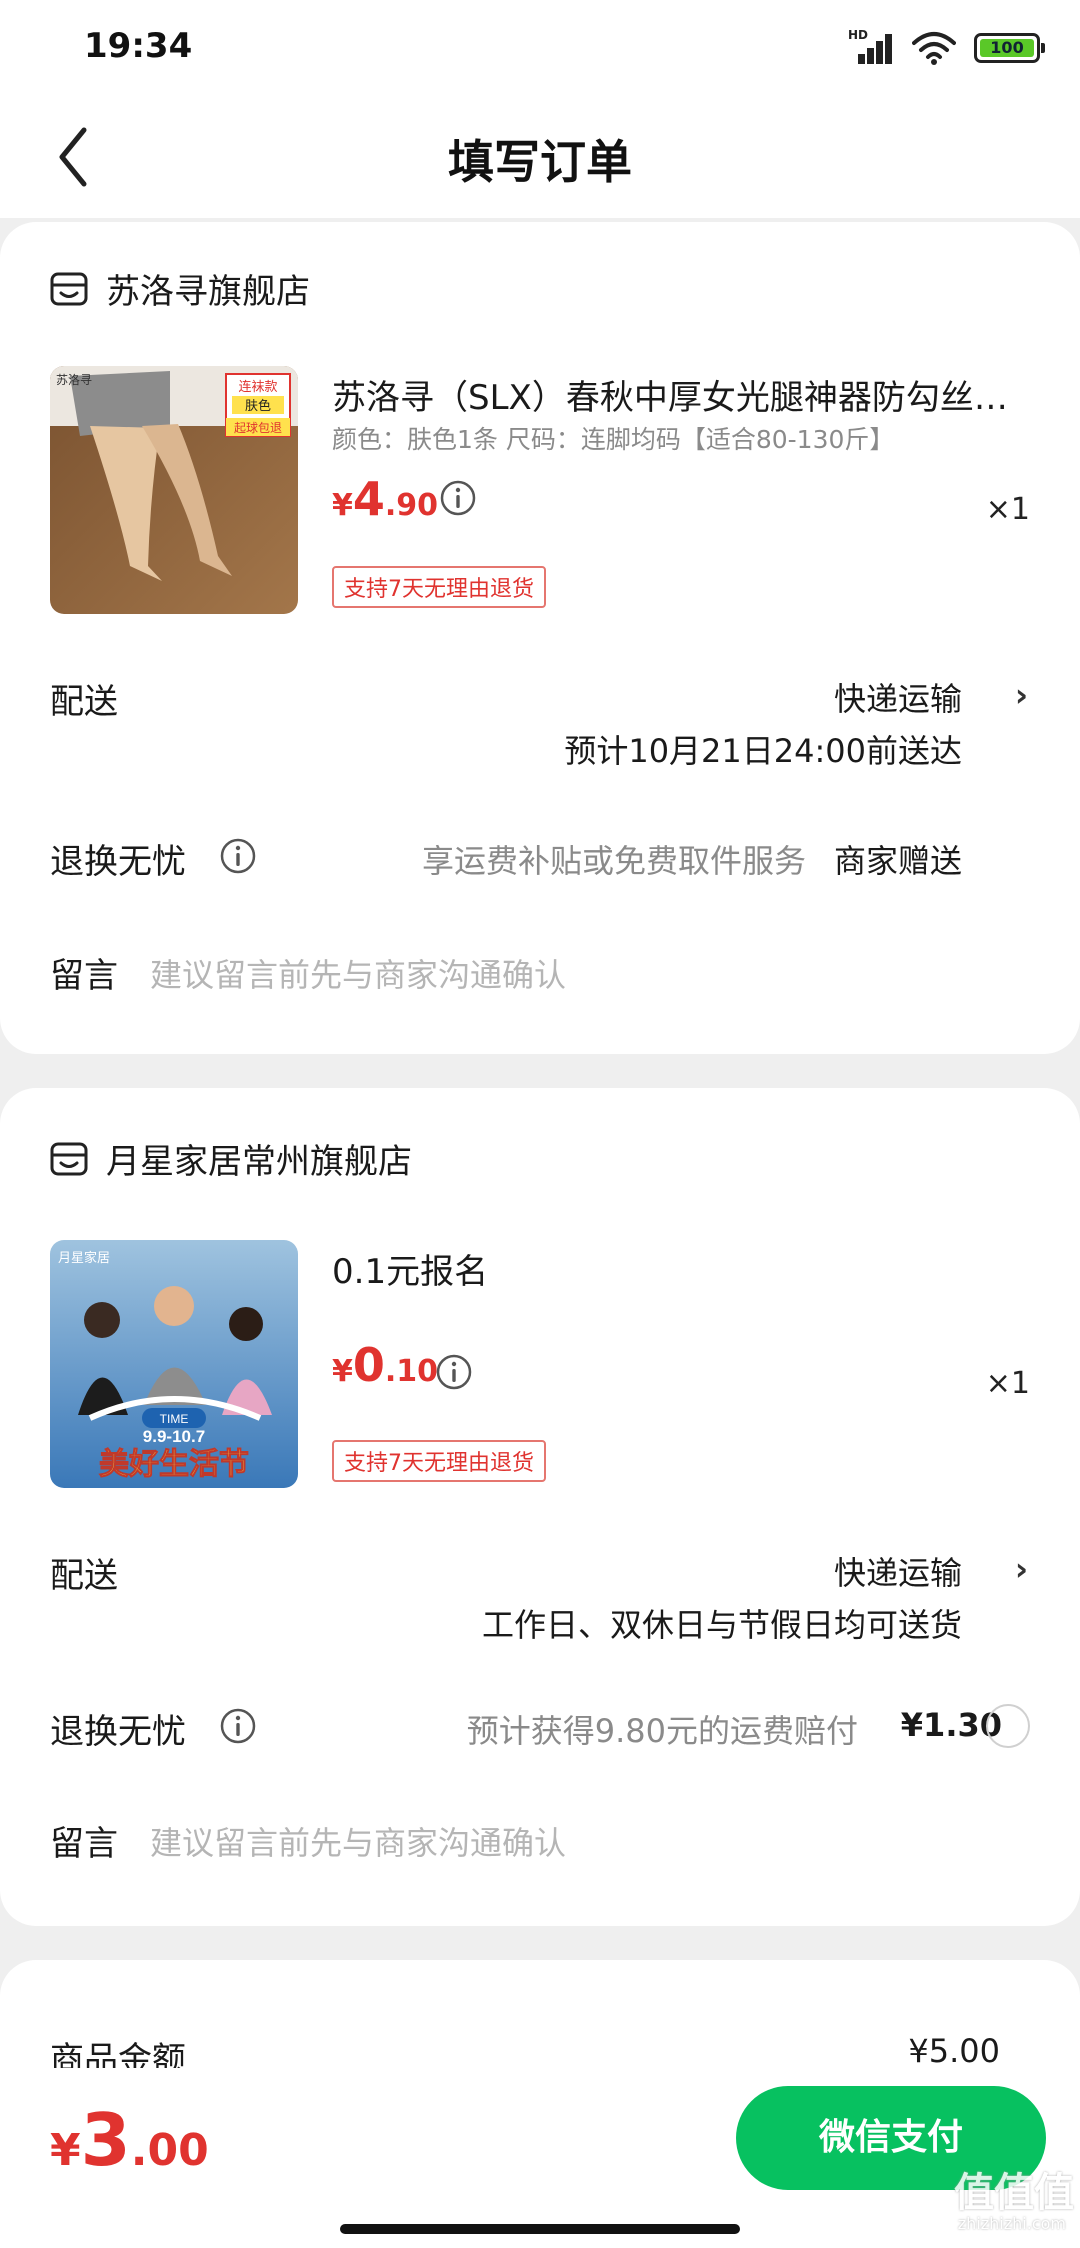 This screenshot has height=2248, width=1080. Describe the element at coordinates (411, 1371) in the screenshot. I see `price-decimal: .10` at that location.